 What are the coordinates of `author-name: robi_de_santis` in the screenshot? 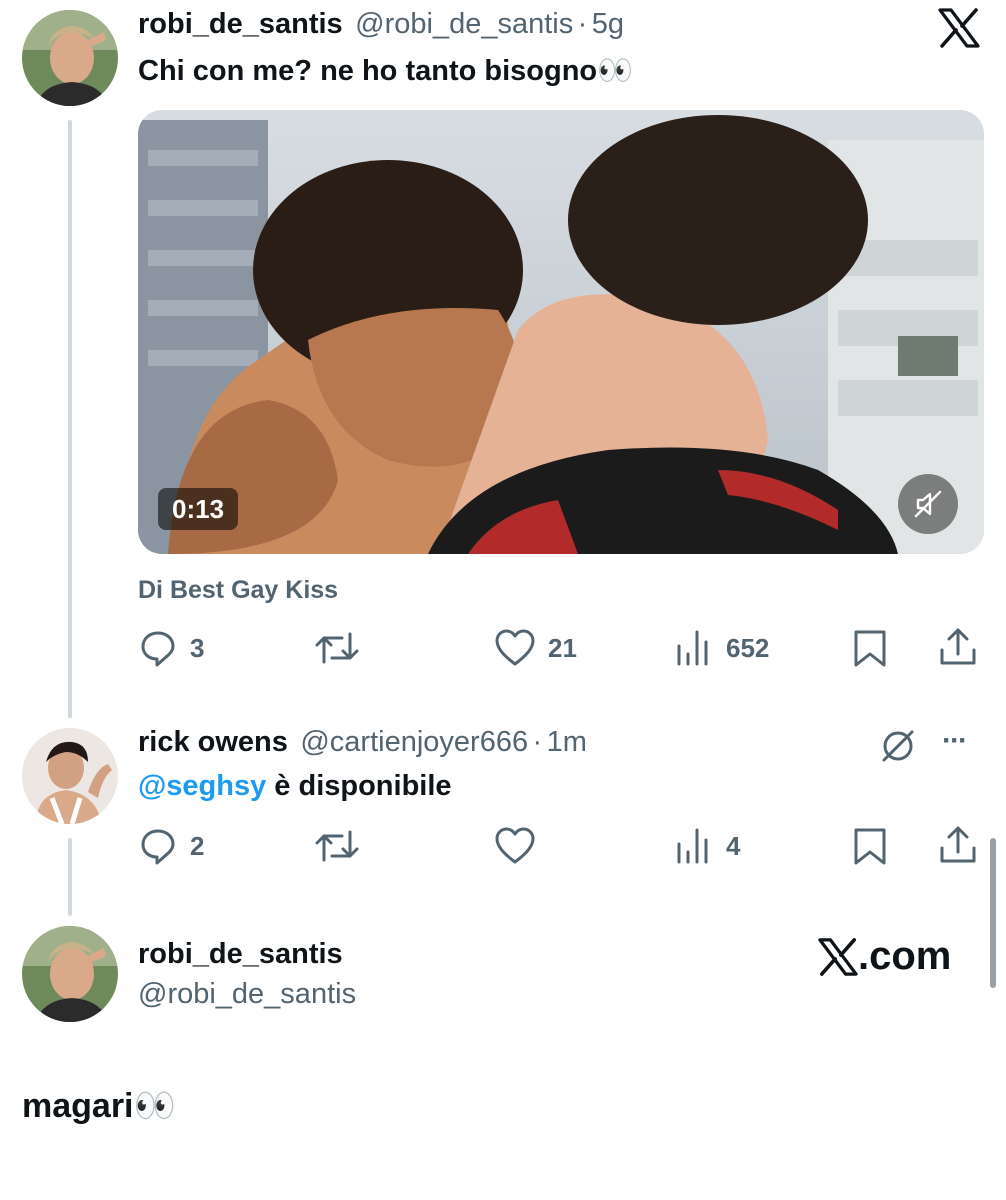 It's located at (240, 24).